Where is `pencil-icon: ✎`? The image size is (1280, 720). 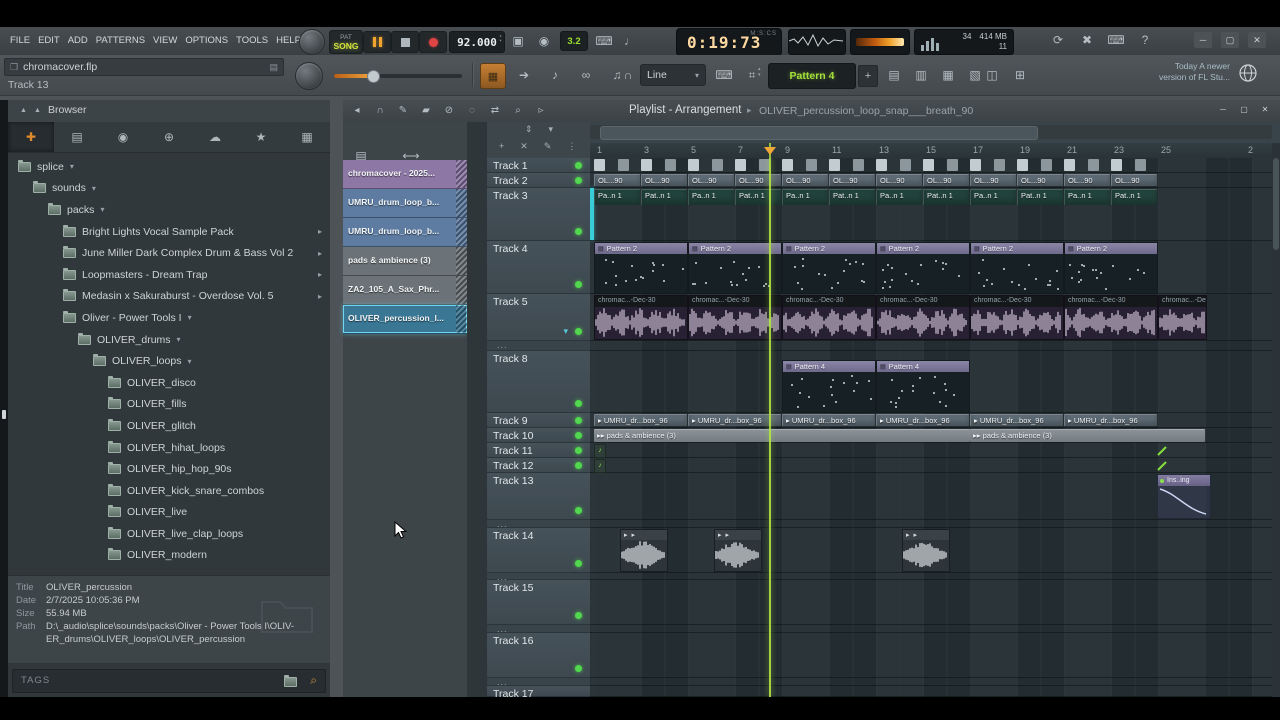 pencil-icon: ✎ is located at coordinates (548, 146).